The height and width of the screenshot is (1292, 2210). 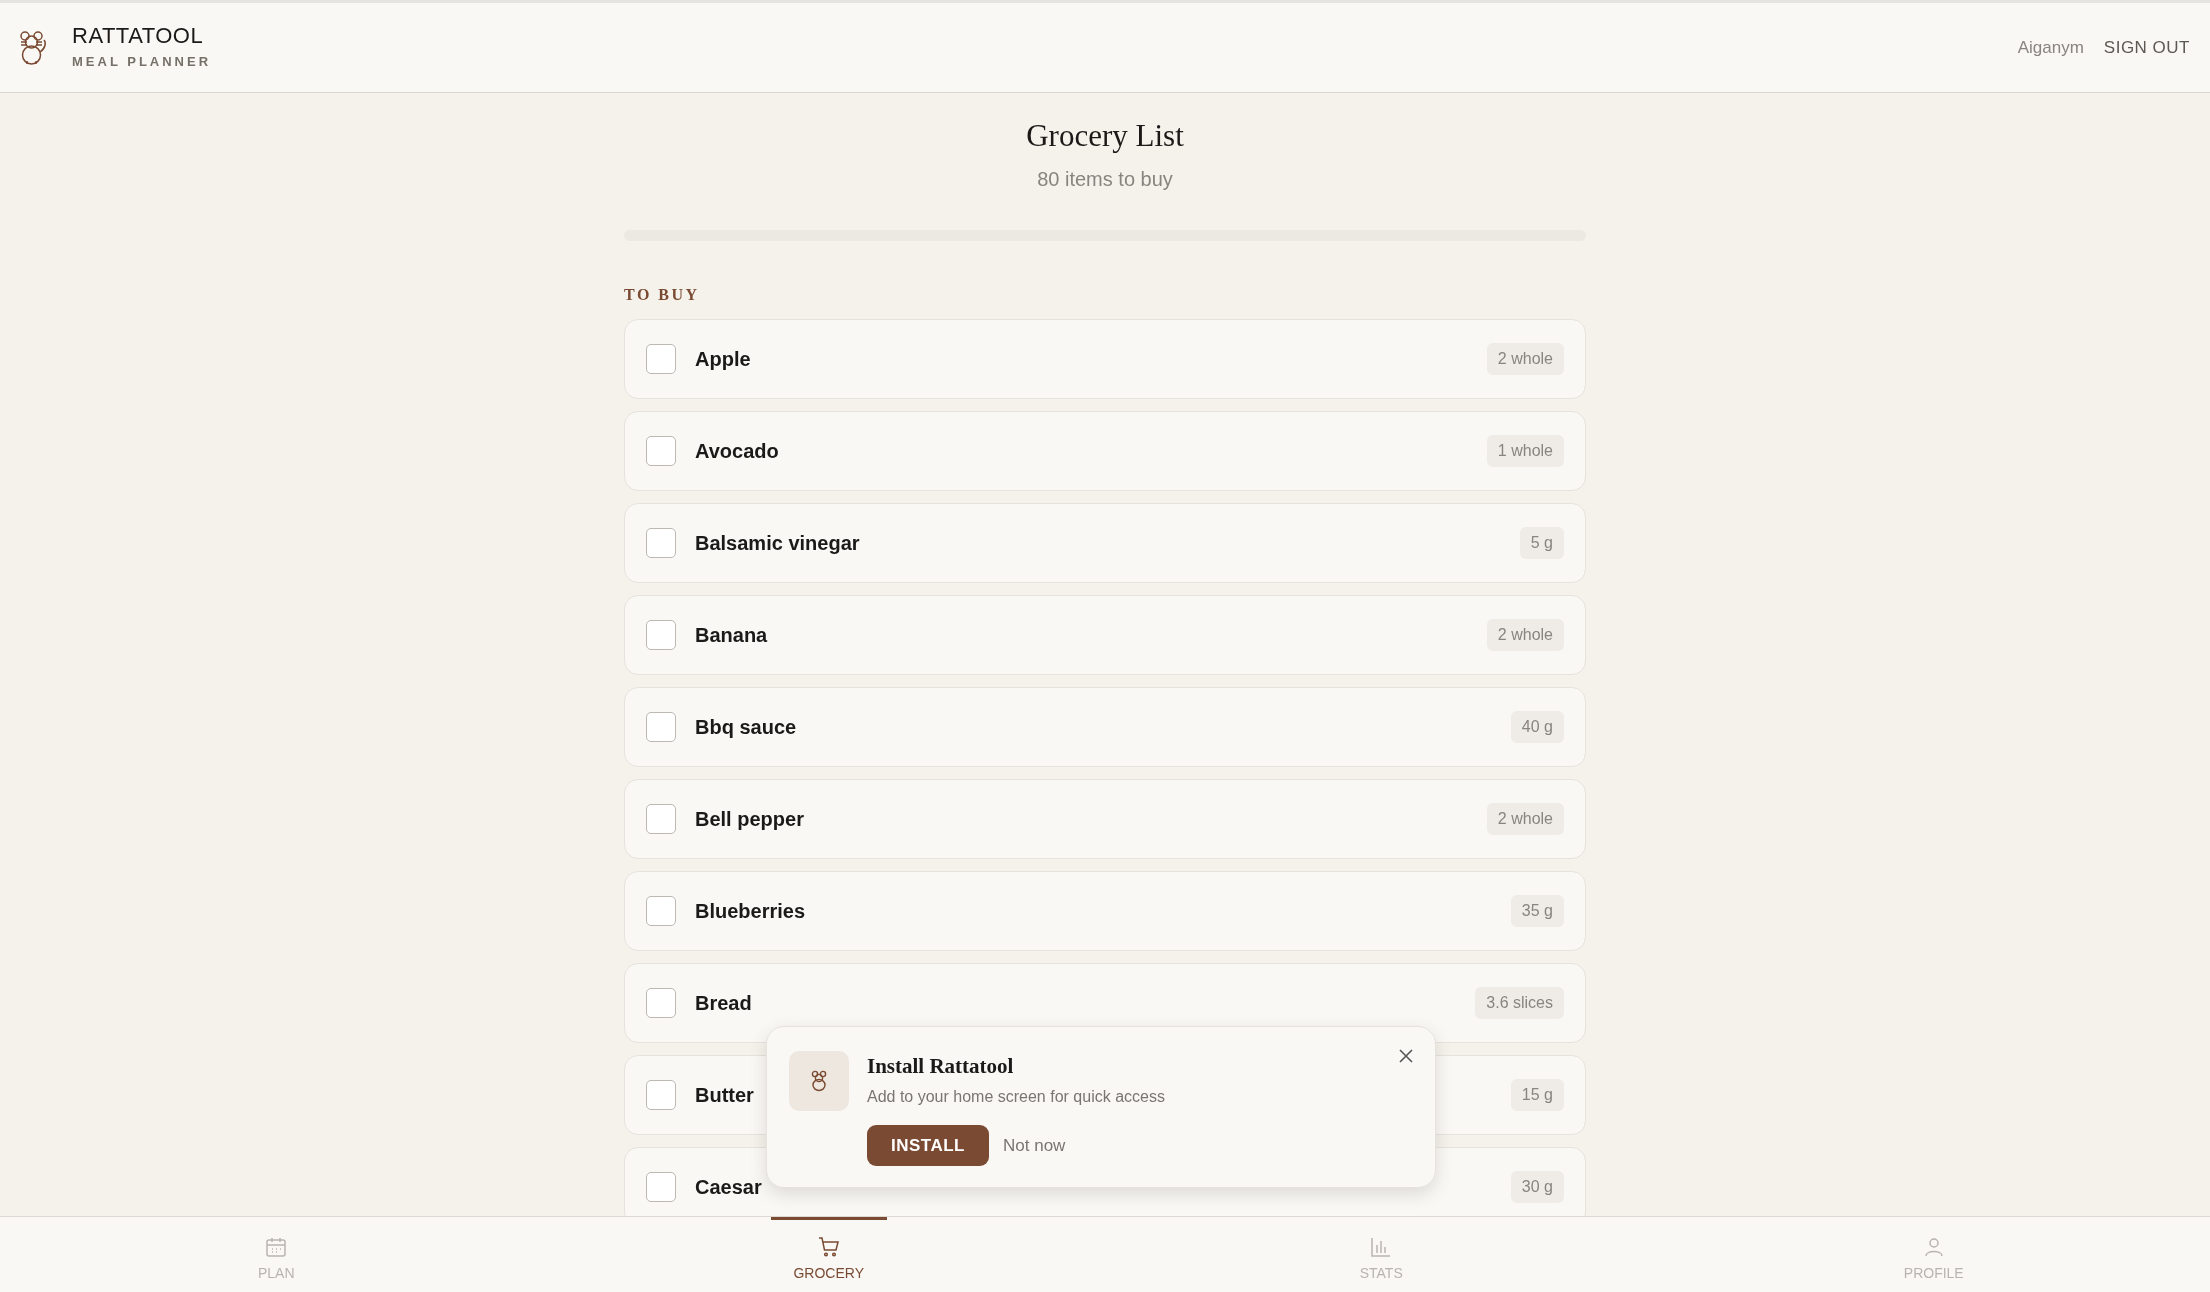 I want to click on item-quantity: 1 whole, so click(x=1525, y=451).